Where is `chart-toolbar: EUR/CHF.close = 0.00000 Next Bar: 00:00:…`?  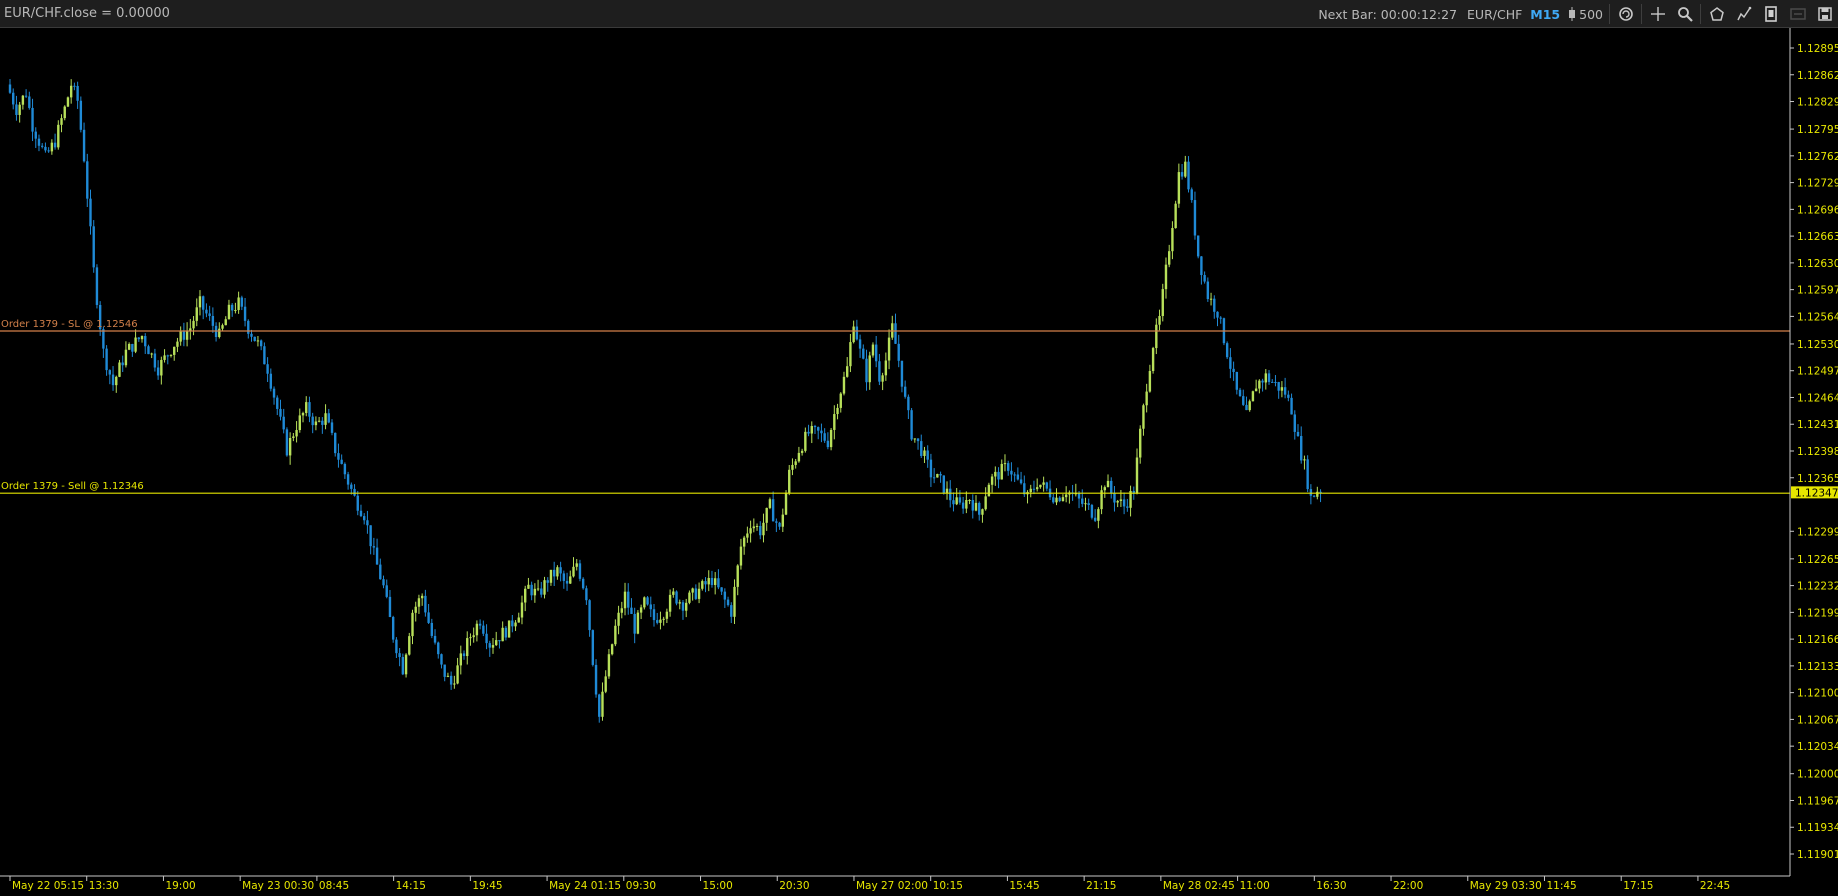
chart-toolbar: EUR/CHF.close = 0.00000 Next Bar: 00:00:… is located at coordinates (919, 14).